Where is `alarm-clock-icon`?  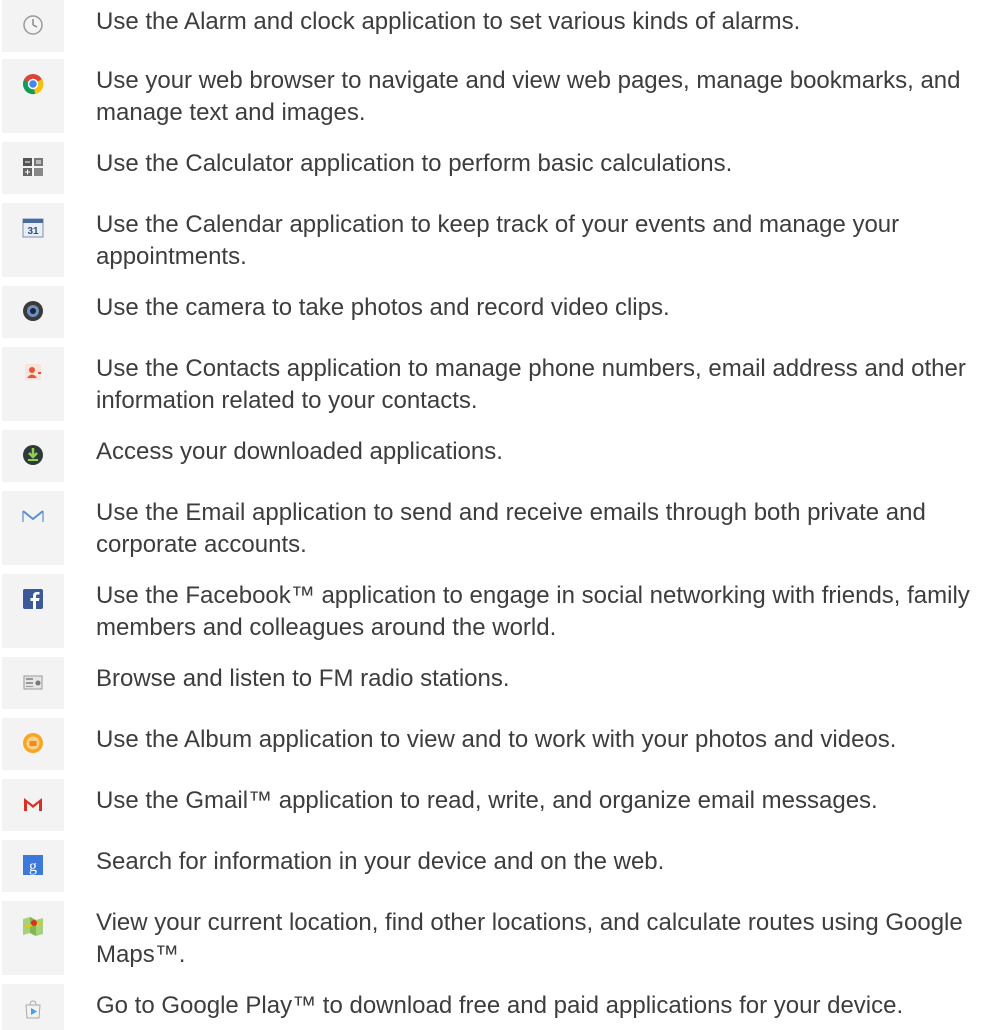
alarm-clock-icon is located at coordinates (33, 25).